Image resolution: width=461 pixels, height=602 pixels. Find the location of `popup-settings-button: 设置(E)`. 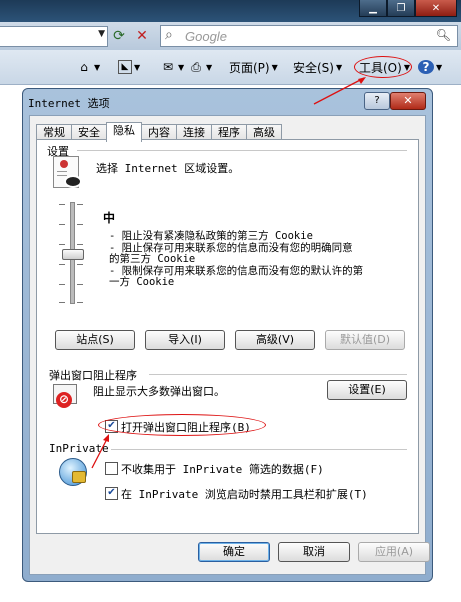

popup-settings-button: 设置(E) is located at coordinates (367, 390).